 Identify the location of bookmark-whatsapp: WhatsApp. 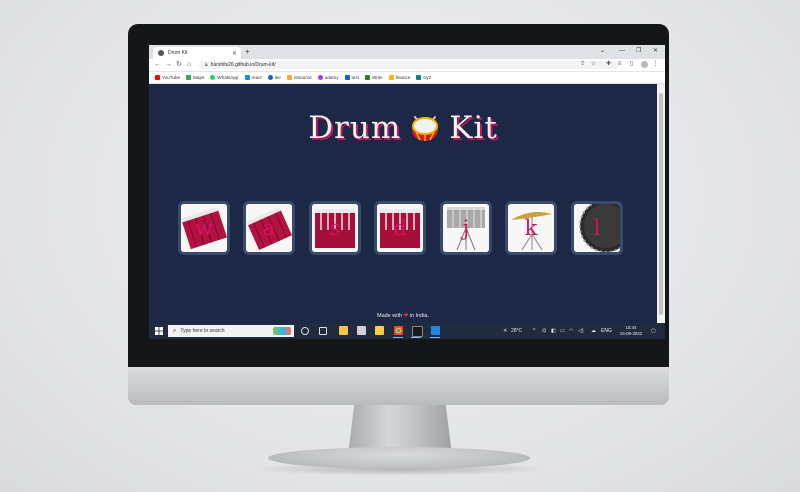
(224, 77).